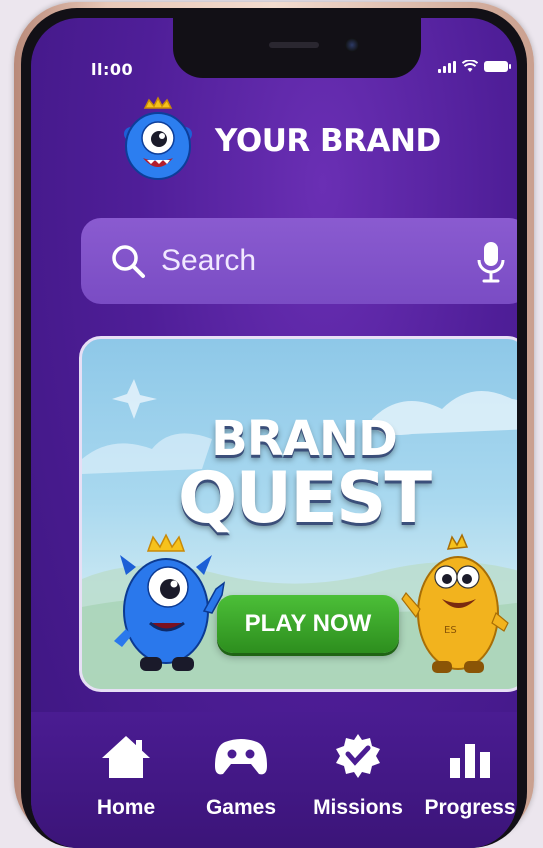 The height and width of the screenshot is (848, 543). I want to click on notch, so click(297, 48).